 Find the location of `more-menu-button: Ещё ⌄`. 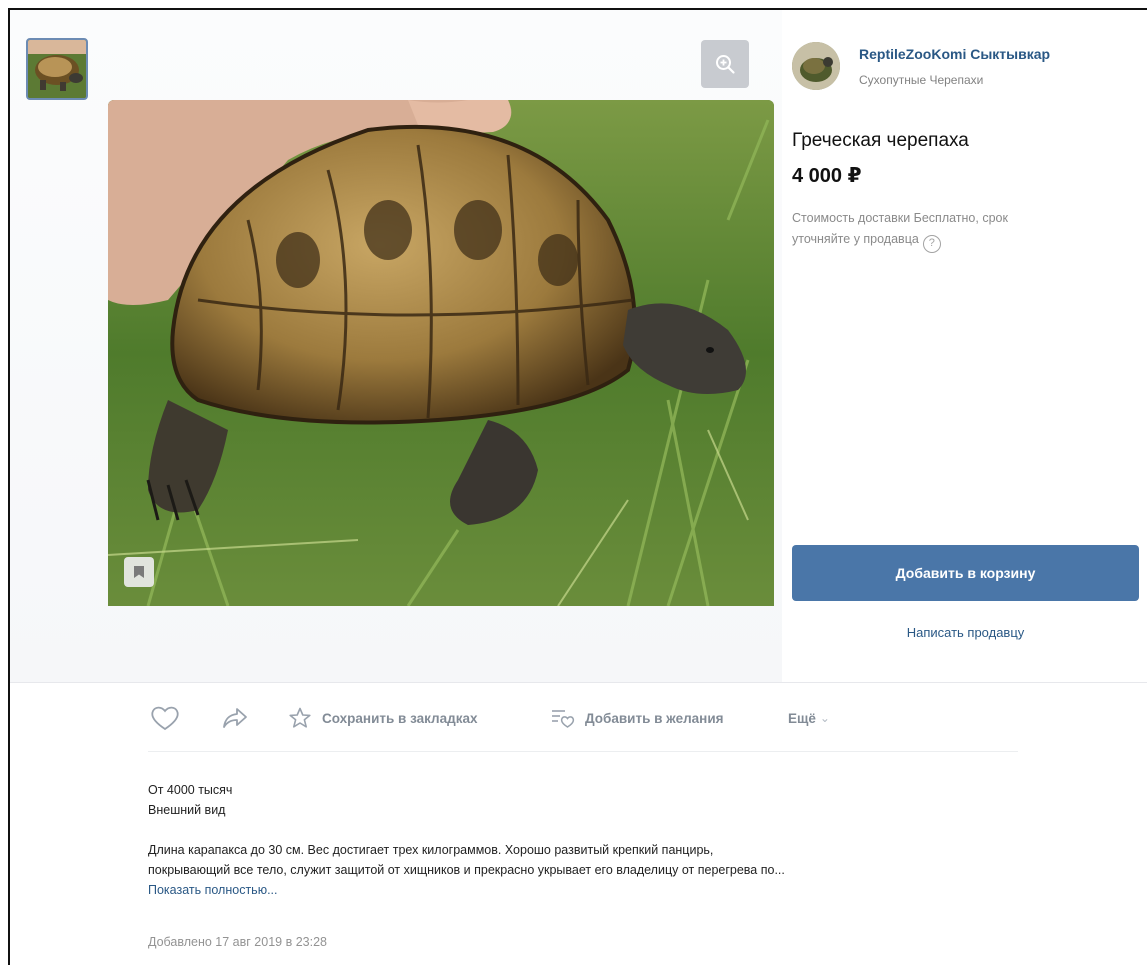

more-menu-button: Ещё ⌄ is located at coordinates (809, 718).